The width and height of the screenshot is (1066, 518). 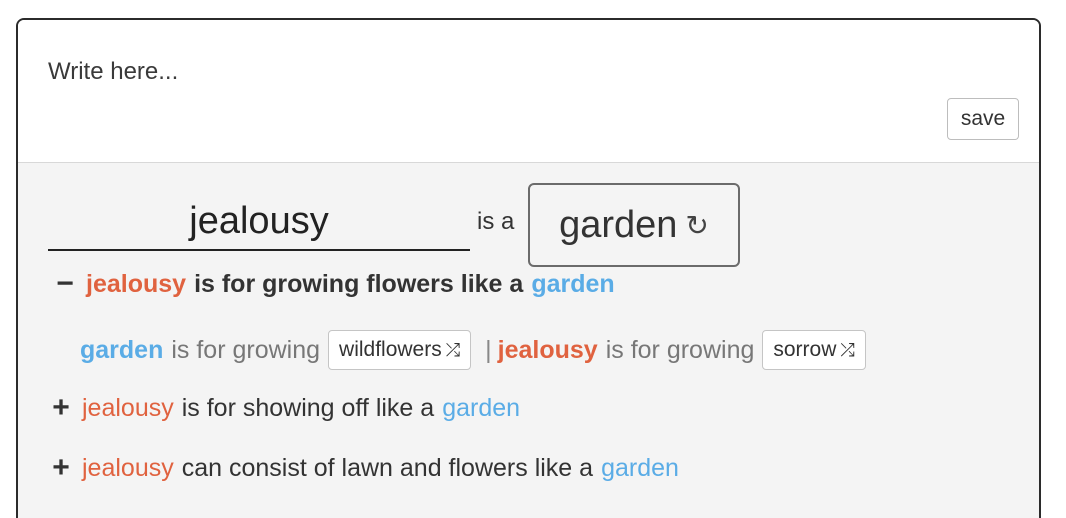 I want to click on save-button: save, so click(x=983, y=119).